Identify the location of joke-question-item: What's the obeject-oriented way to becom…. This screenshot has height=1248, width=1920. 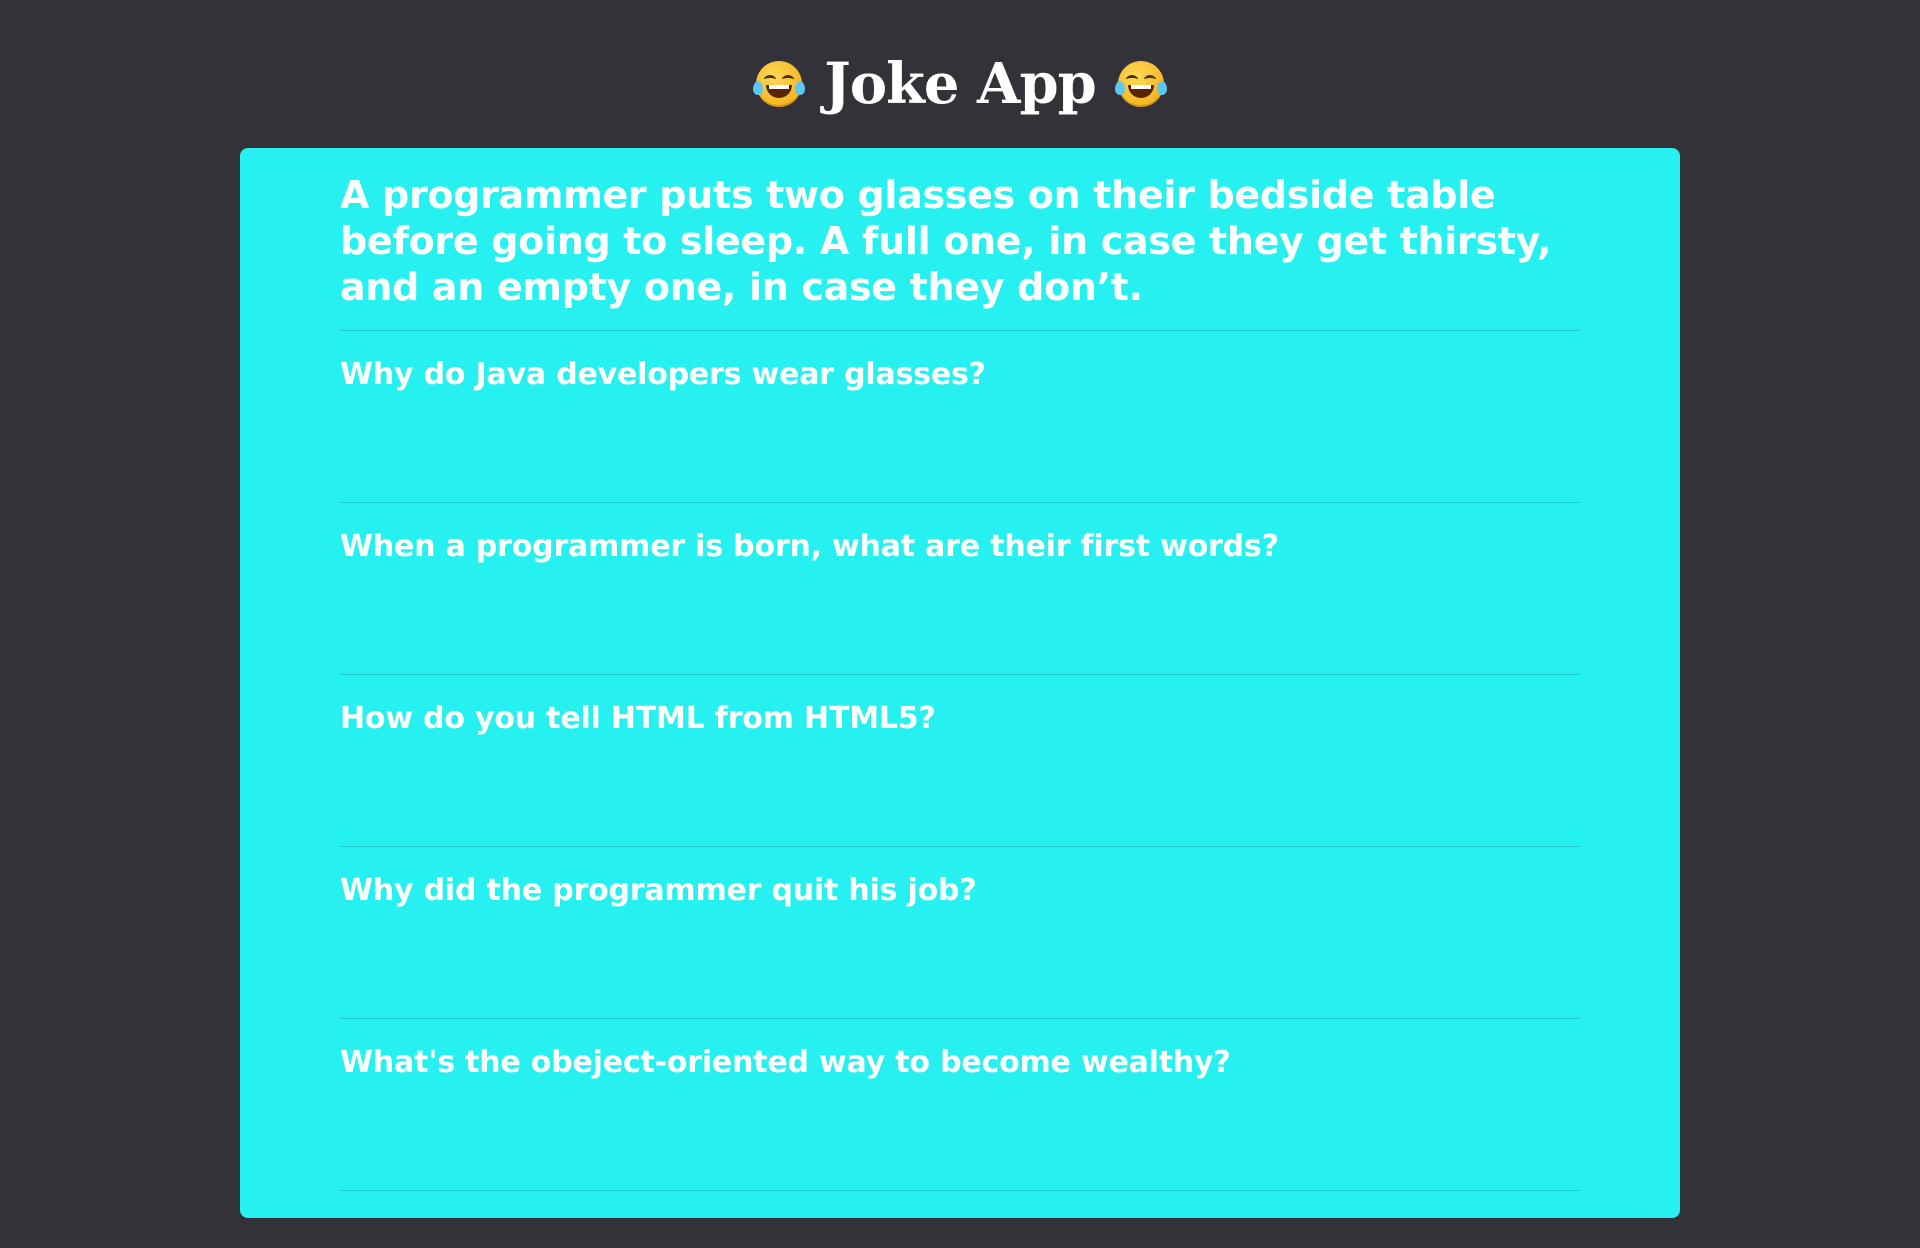
(960, 1105).